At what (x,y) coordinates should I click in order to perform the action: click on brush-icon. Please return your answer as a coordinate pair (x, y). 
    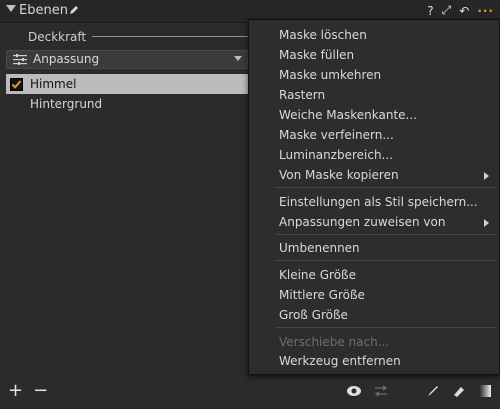
    Looking at the image, I should click on (433, 391).